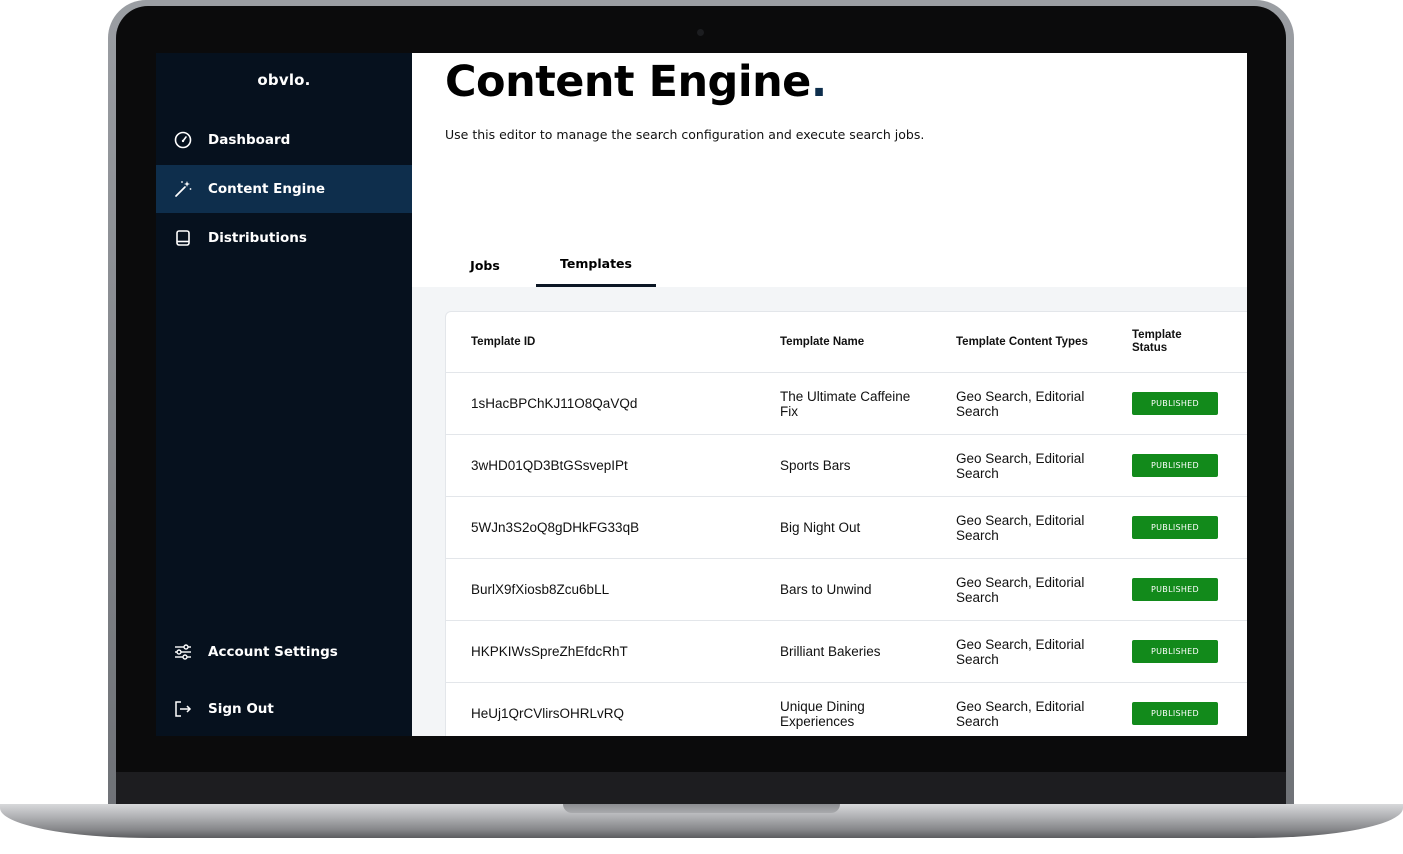  I want to click on cell-template-name: The Ultimate Caffeine Fix, so click(852, 403).